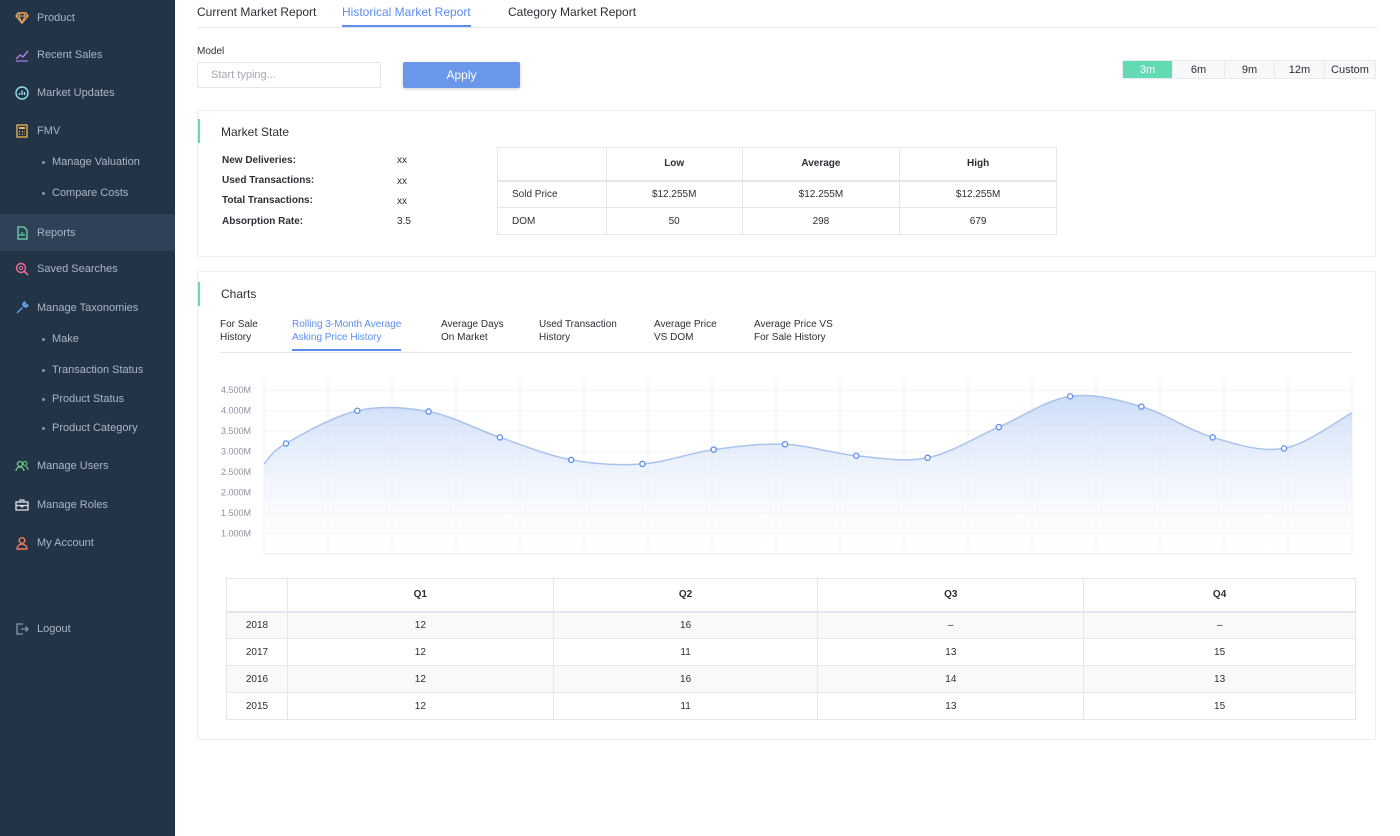 The image size is (1400, 836). I want to click on tab-current-market-report: Current Market Report, so click(256, 16).